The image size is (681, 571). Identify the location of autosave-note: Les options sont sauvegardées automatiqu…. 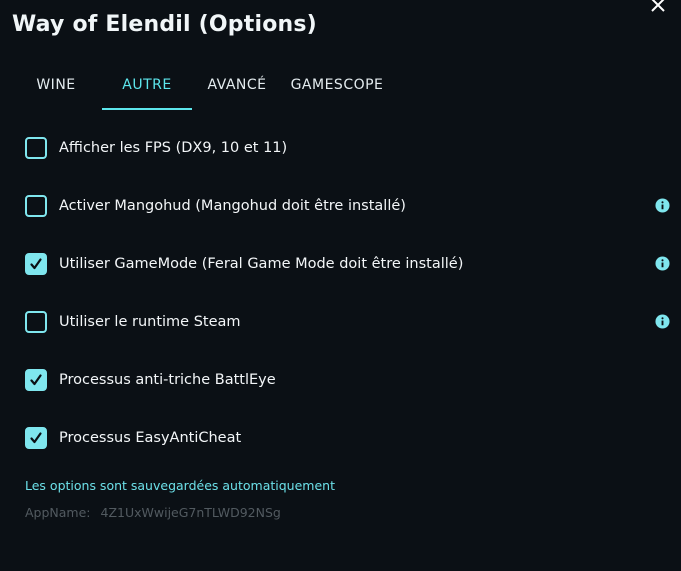
(180, 485).